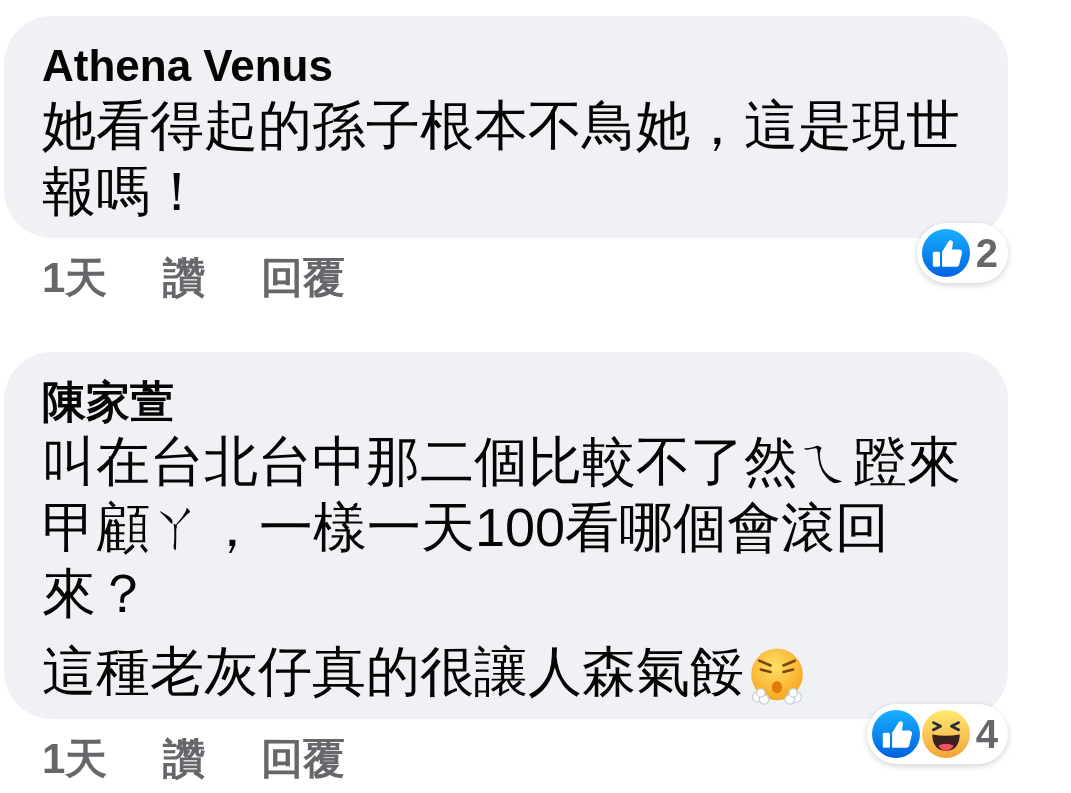 This screenshot has height=793, width=1071. I want to click on comment-text: 她看得起的孫子根本不鳥她，這是現世報嗎！, so click(501, 158).